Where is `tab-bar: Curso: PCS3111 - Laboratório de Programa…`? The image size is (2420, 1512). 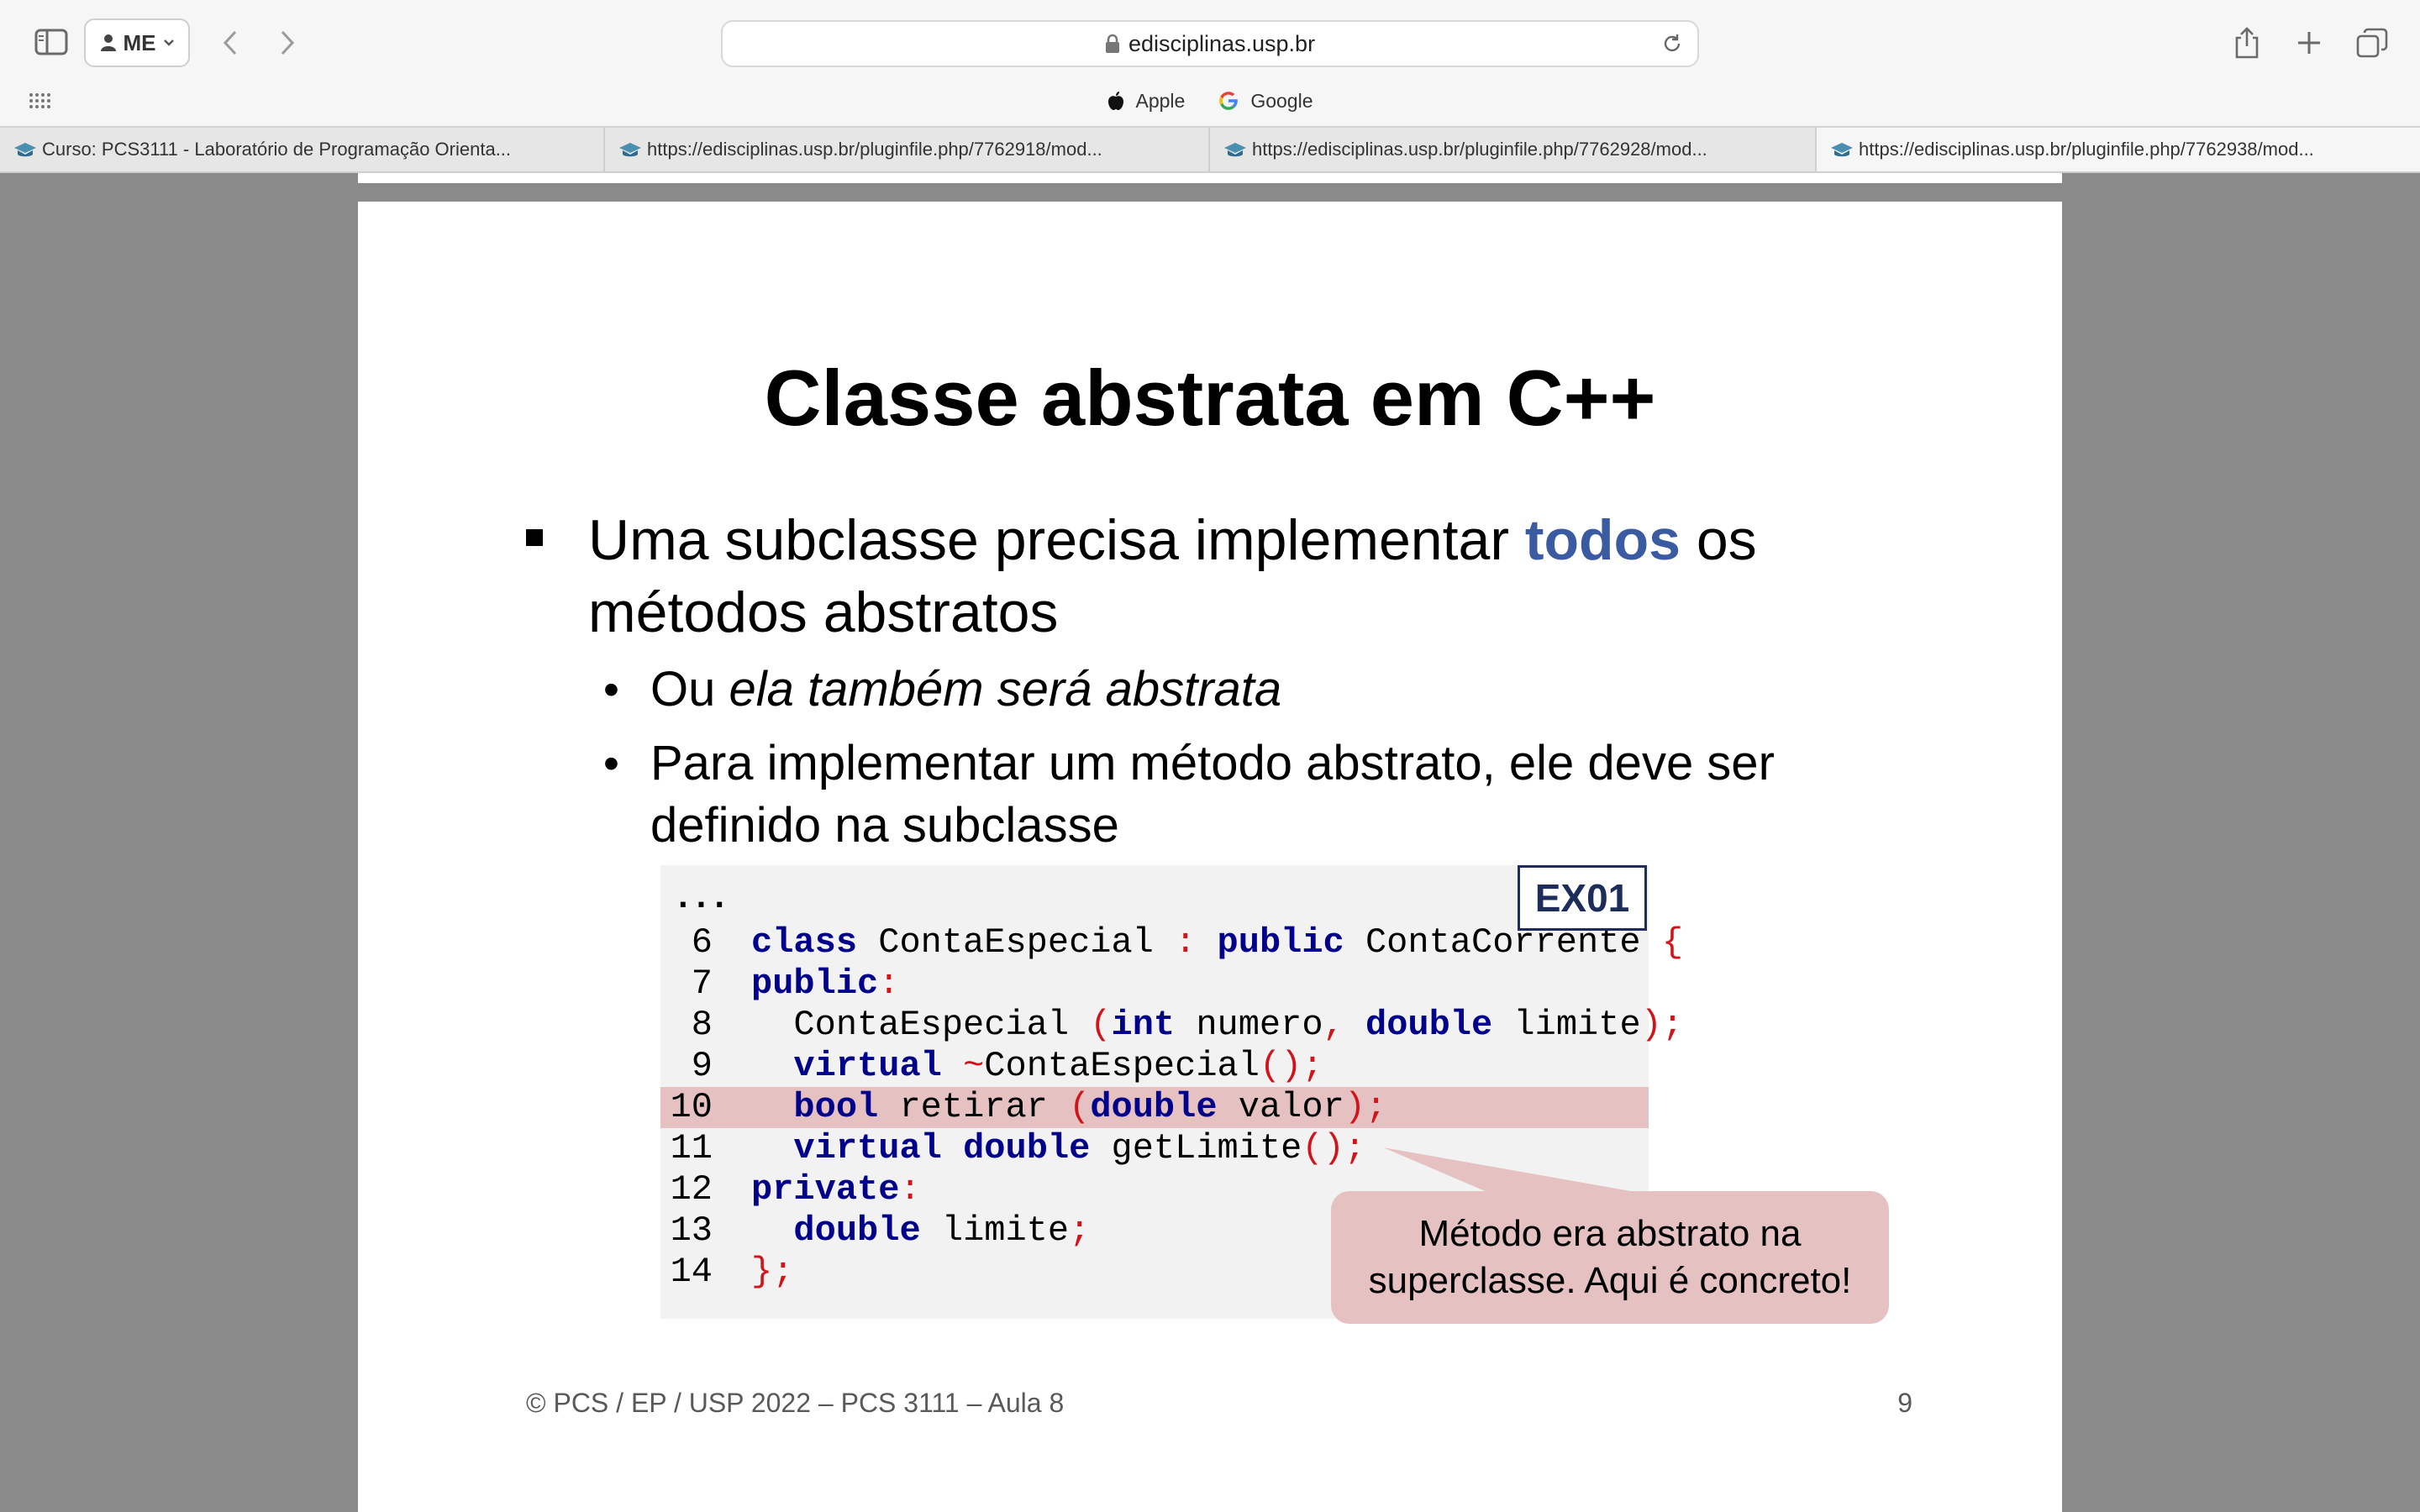 tab-bar: Curso: PCS3111 - Laboratório de Programa… is located at coordinates (1210, 149).